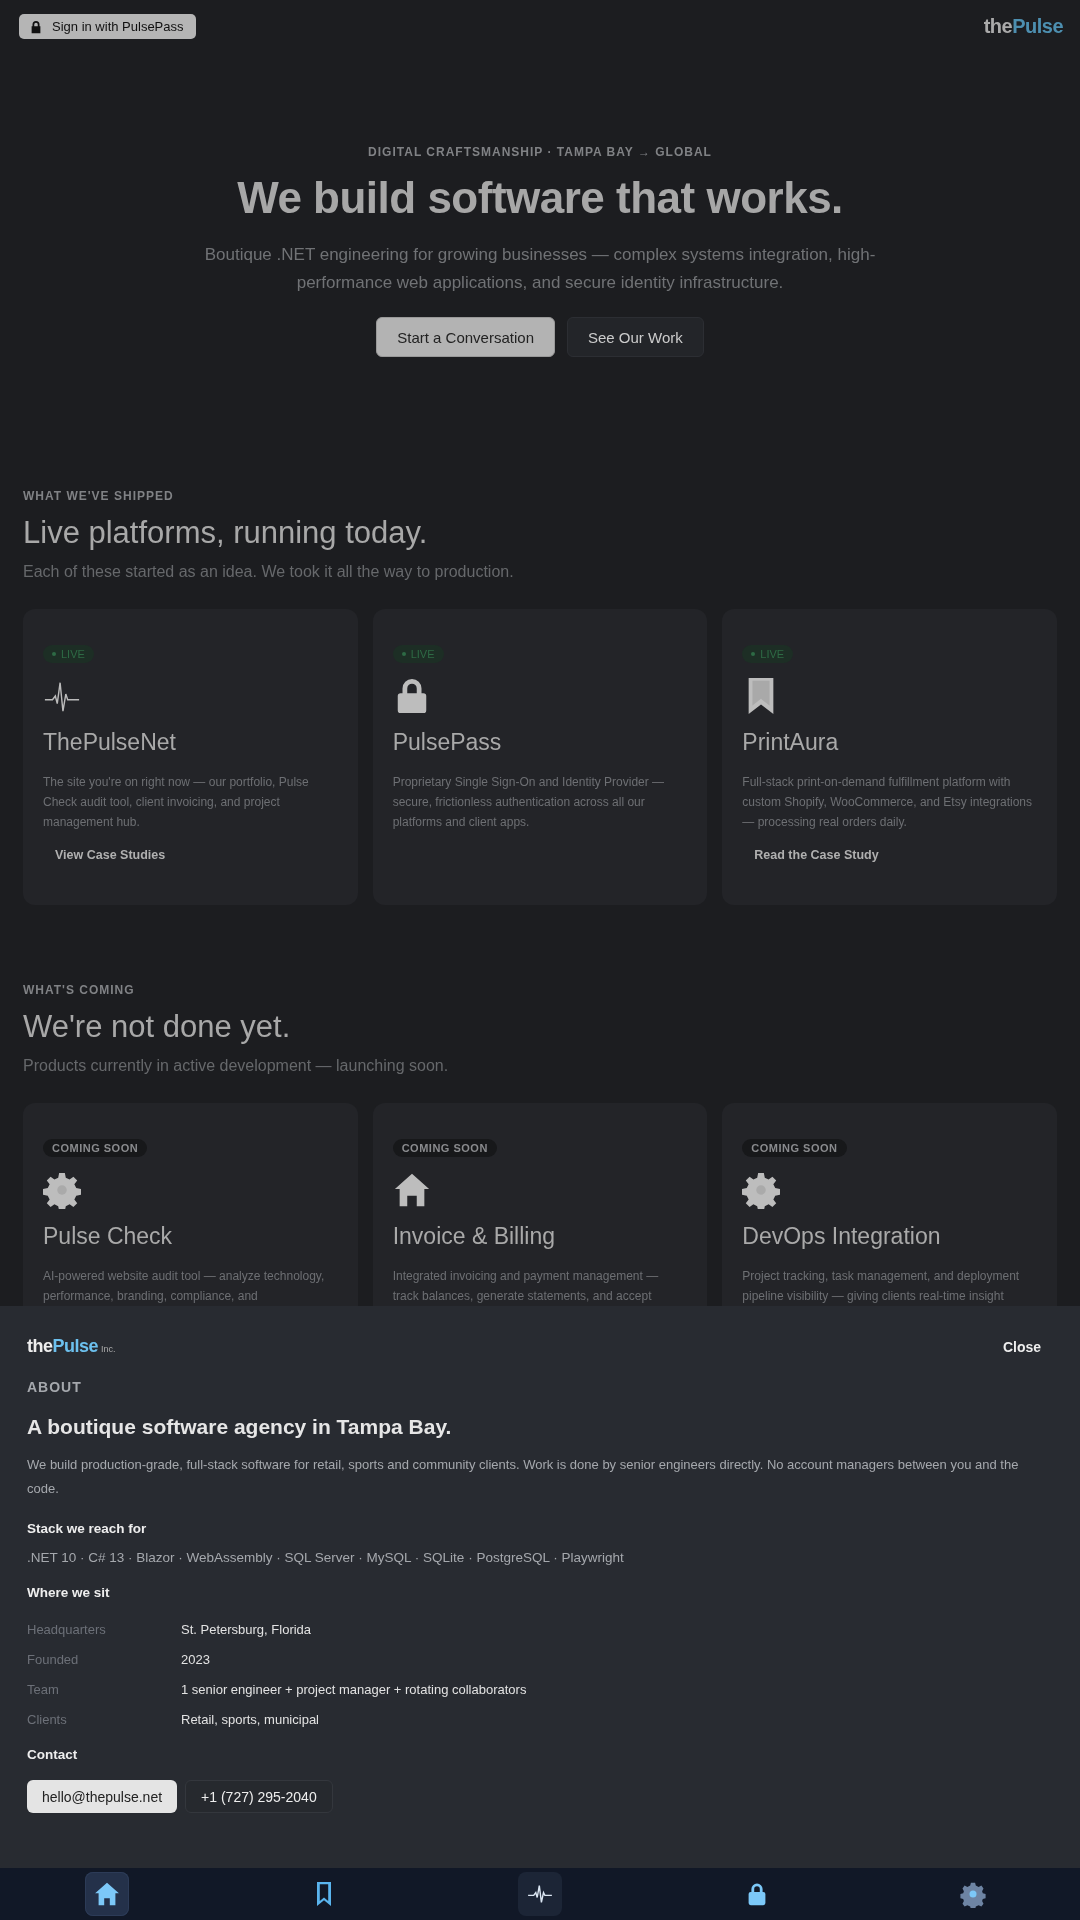 Image resolution: width=1080 pixels, height=1920 pixels. I want to click on card-description: Project tracking, task management, and deployment pipeline visibility — giving clients real-time insight, so click(881, 1286).